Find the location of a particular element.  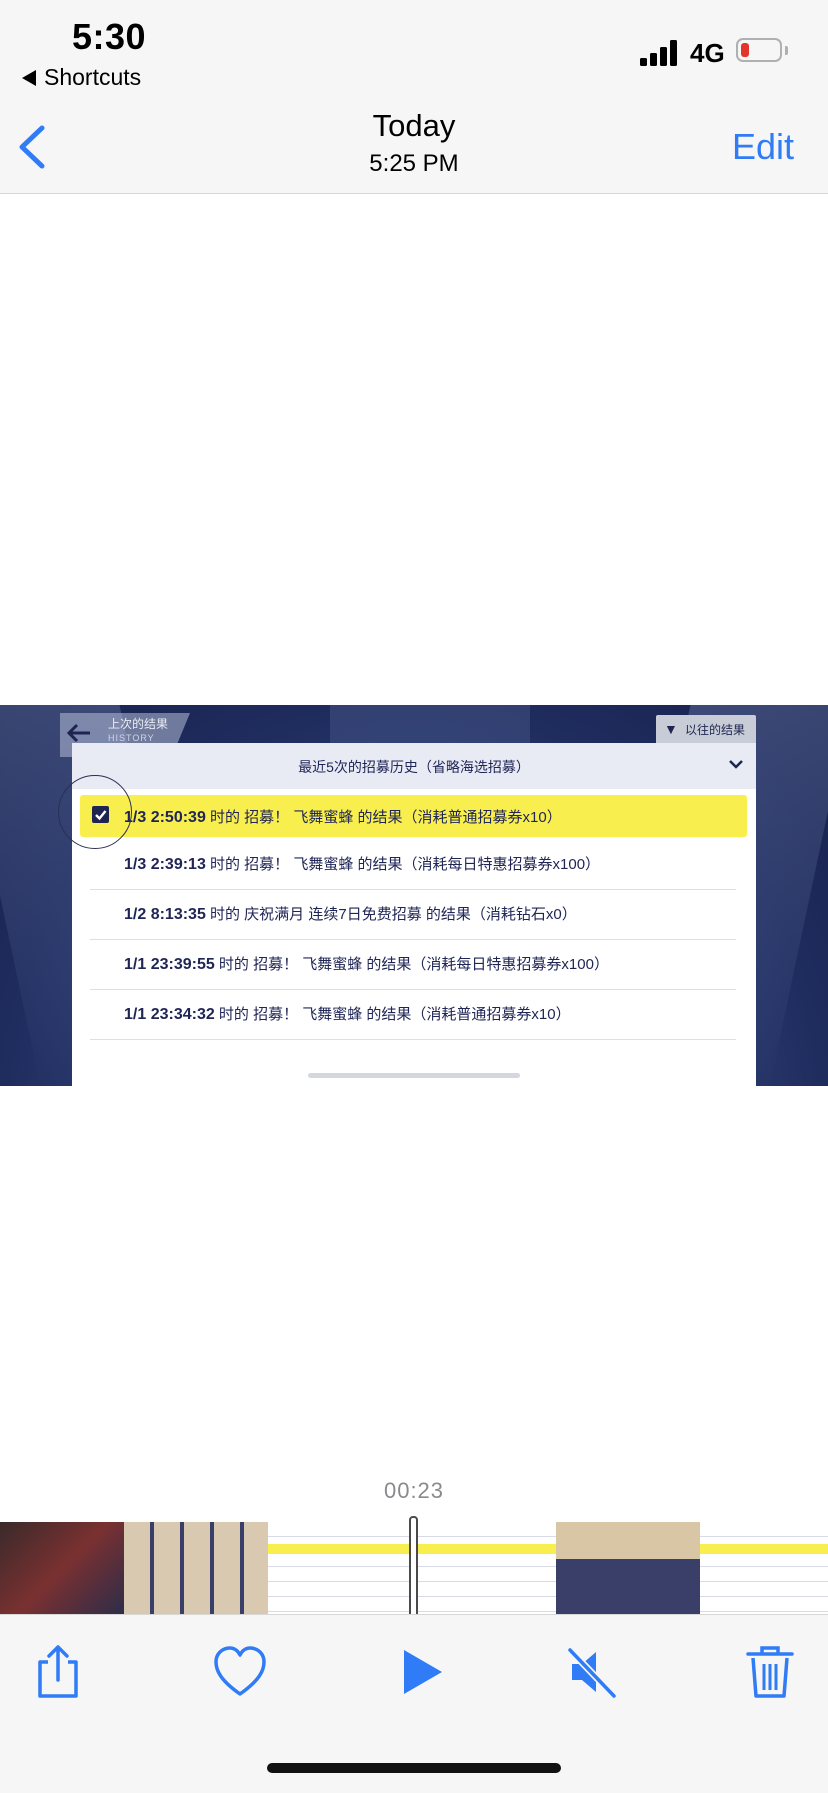

history-subtitle: HISTORY is located at coordinates (131, 738).